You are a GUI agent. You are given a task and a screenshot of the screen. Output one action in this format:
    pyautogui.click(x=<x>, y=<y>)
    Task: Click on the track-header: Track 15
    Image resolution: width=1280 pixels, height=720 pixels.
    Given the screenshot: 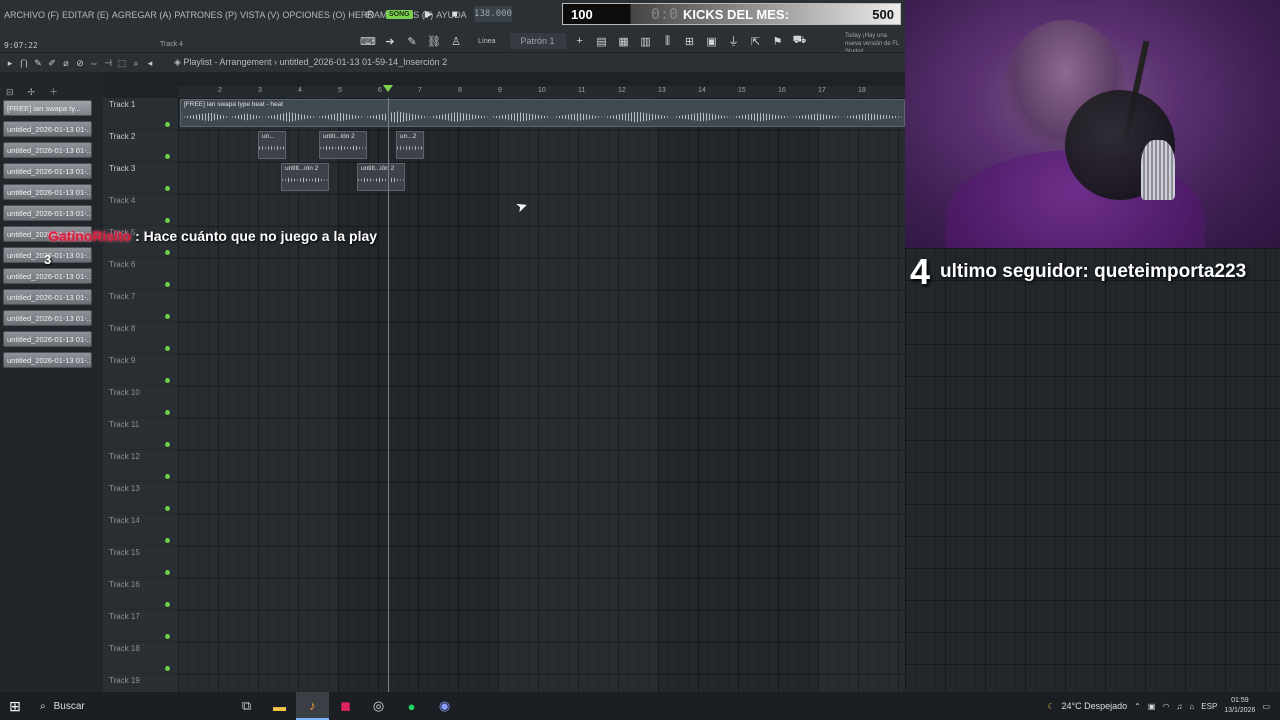 What is the action you would take?
    pyautogui.click(x=140, y=562)
    